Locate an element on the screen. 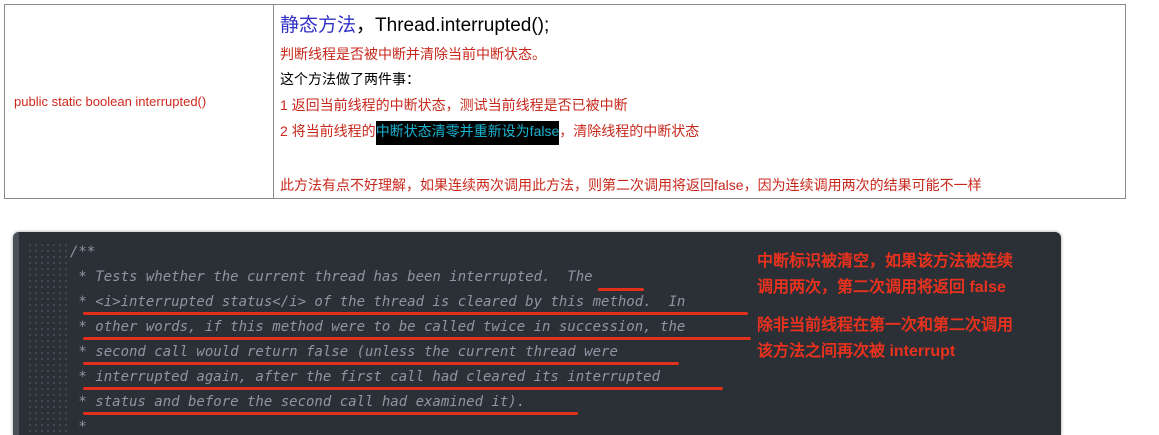  description-line-4: 2 将当前线程的中断状态清零并重新设为false，清除线程的中断状态 is located at coordinates (490, 133).